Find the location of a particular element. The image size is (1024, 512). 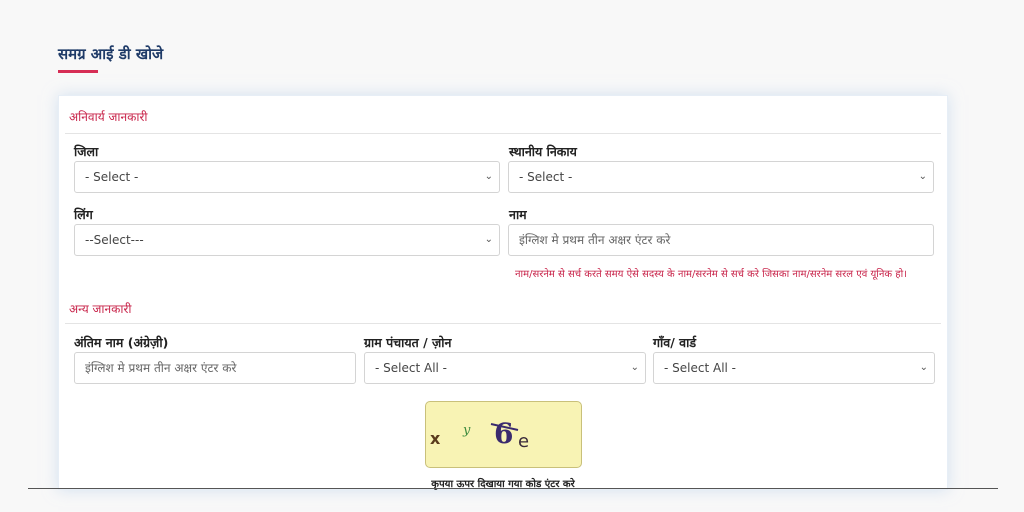

village-select-value: - Select All - is located at coordinates (700, 368).